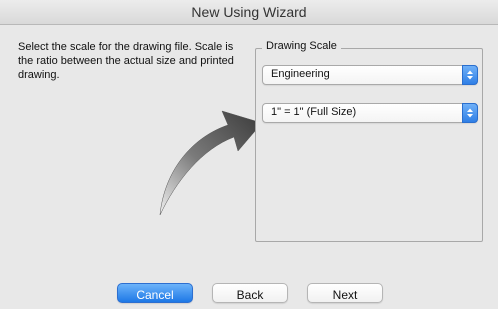  Describe the element at coordinates (370, 113) in the screenshot. I see `scale-select: 1" = 1" (Full Size)` at that location.